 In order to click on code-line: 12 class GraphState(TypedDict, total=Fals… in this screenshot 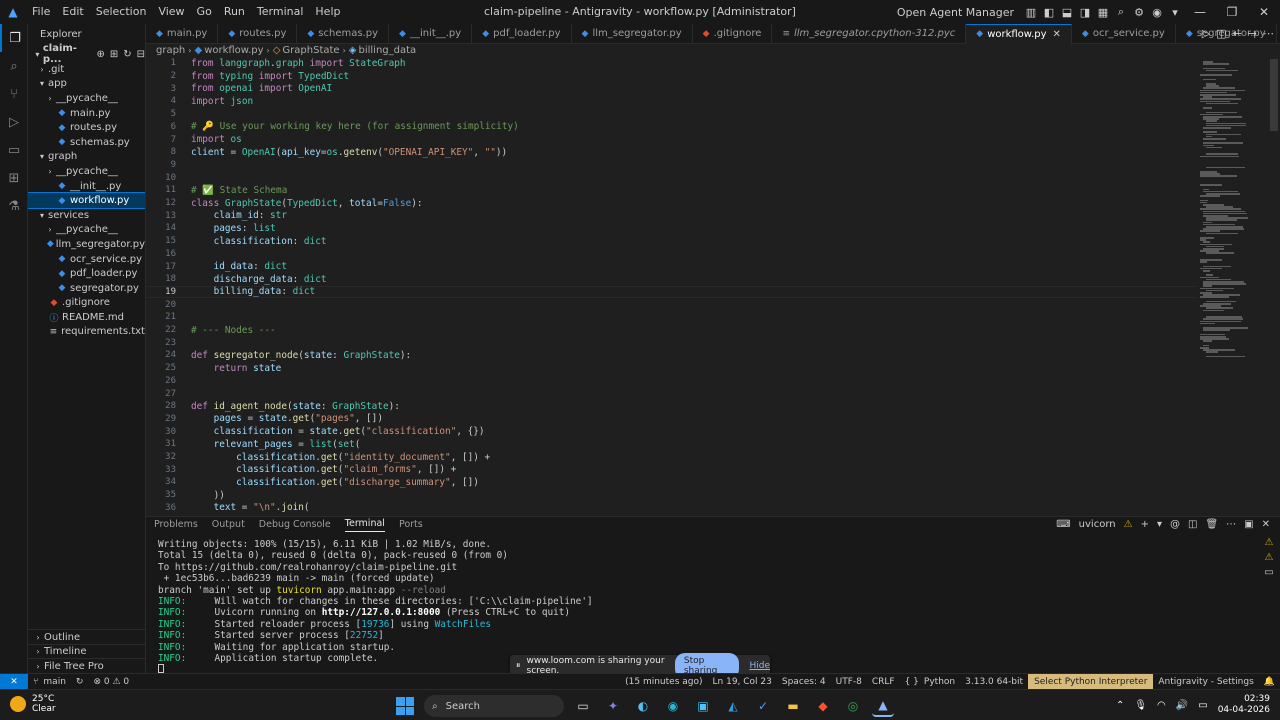, I will do `click(671, 203)`.